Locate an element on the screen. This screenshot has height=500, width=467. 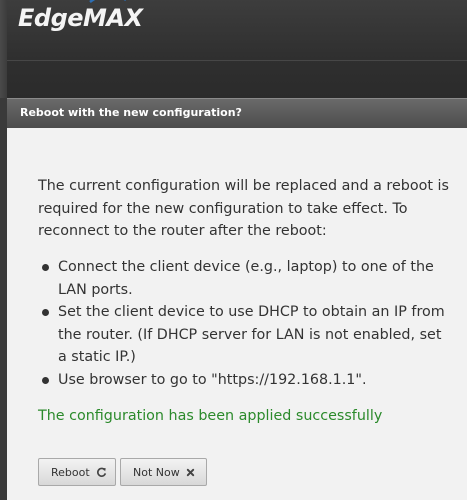
brand-name: EdgeMAX is located at coordinates (80, 18).